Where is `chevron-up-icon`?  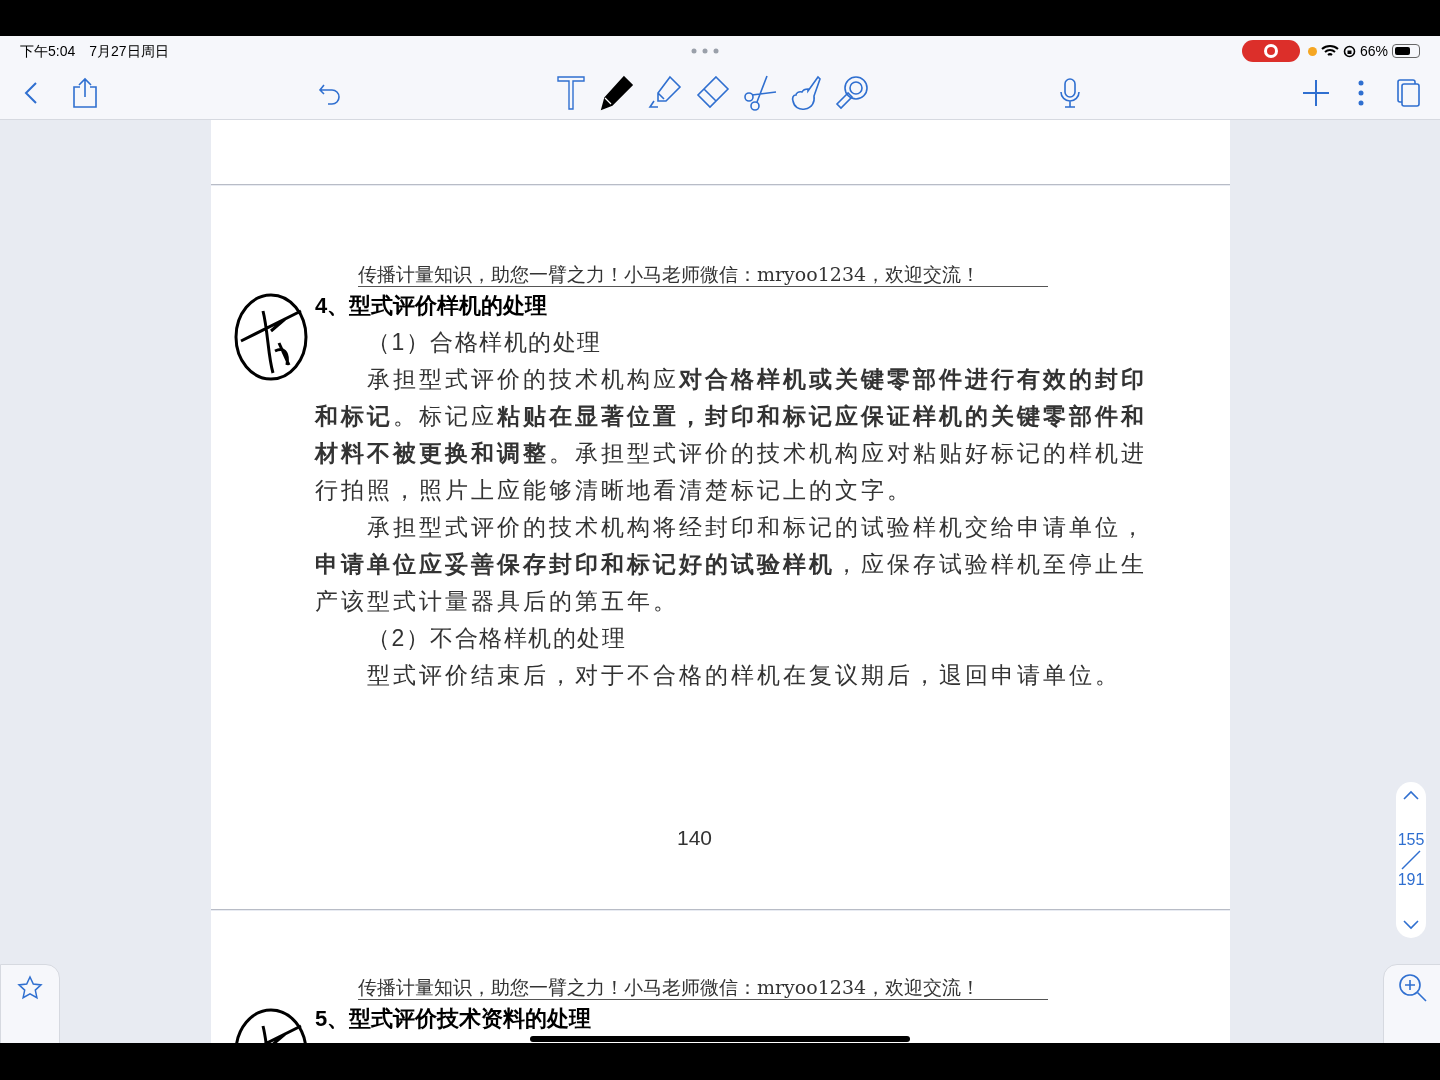
chevron-up-icon is located at coordinates (1411, 795).